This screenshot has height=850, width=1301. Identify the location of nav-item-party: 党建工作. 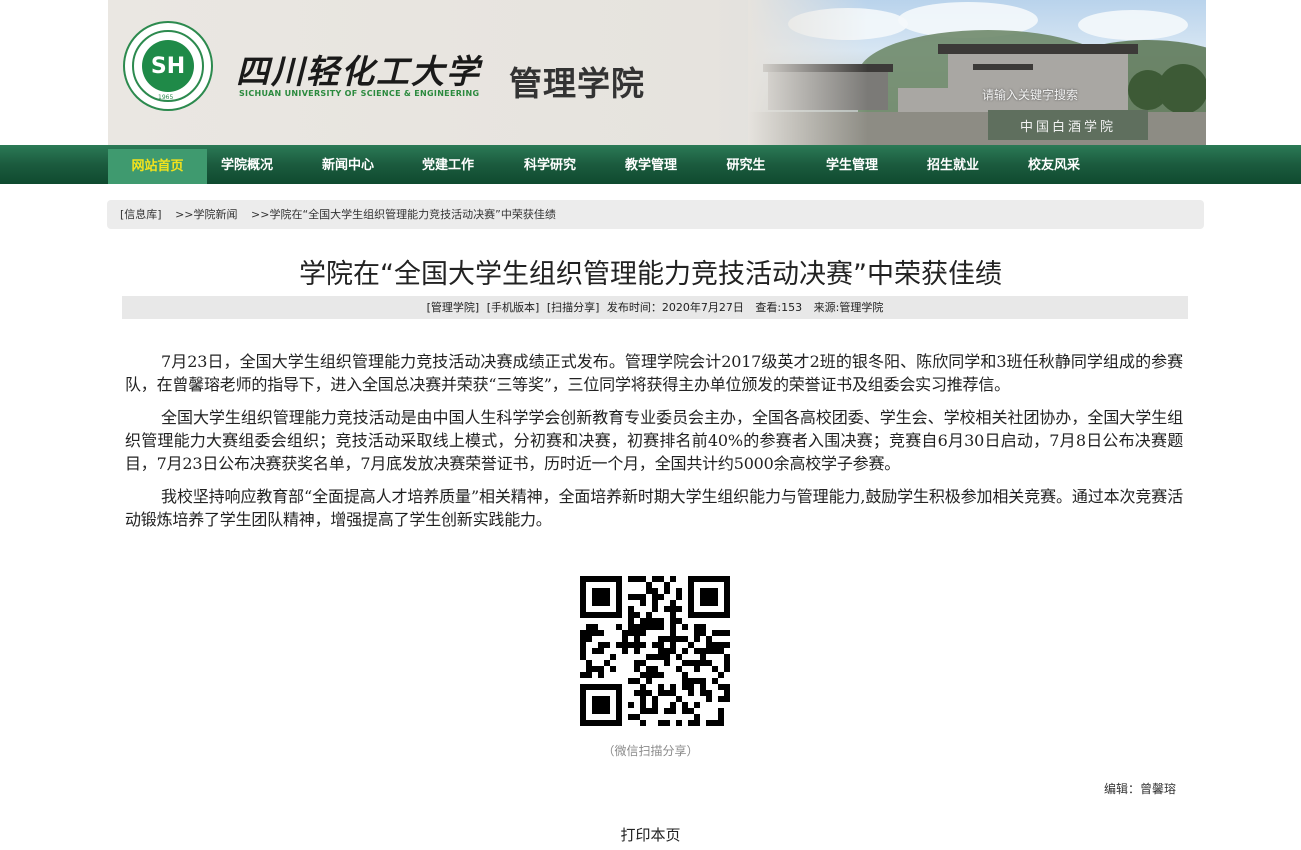
(448, 164).